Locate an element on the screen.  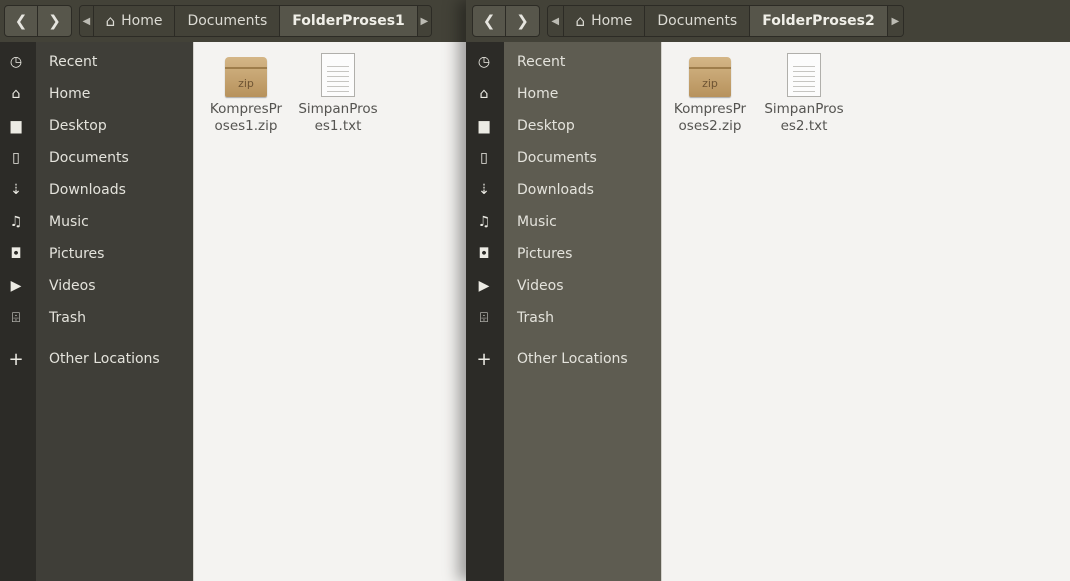
header-bar: ❮ ❯ ◀ ⌂ Home Documents FolderProses1 ▶ is located at coordinates (233, 21).